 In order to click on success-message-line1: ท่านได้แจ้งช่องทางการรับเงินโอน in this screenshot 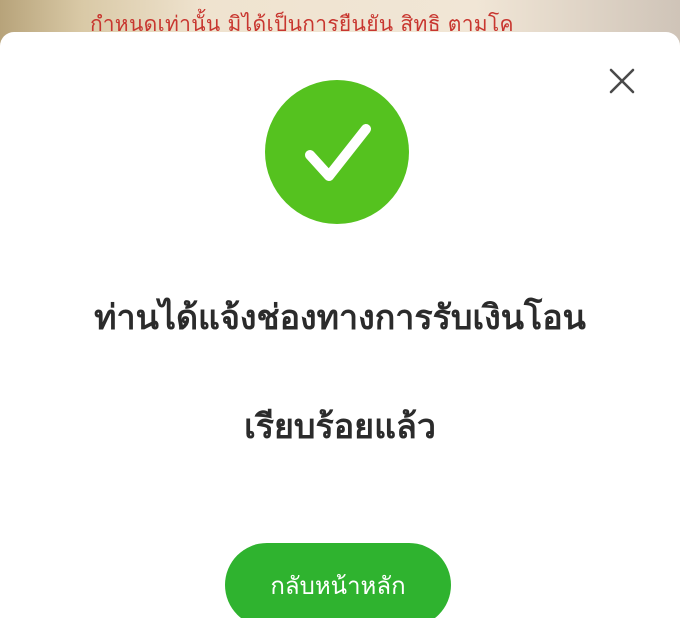, I will do `click(340, 318)`.